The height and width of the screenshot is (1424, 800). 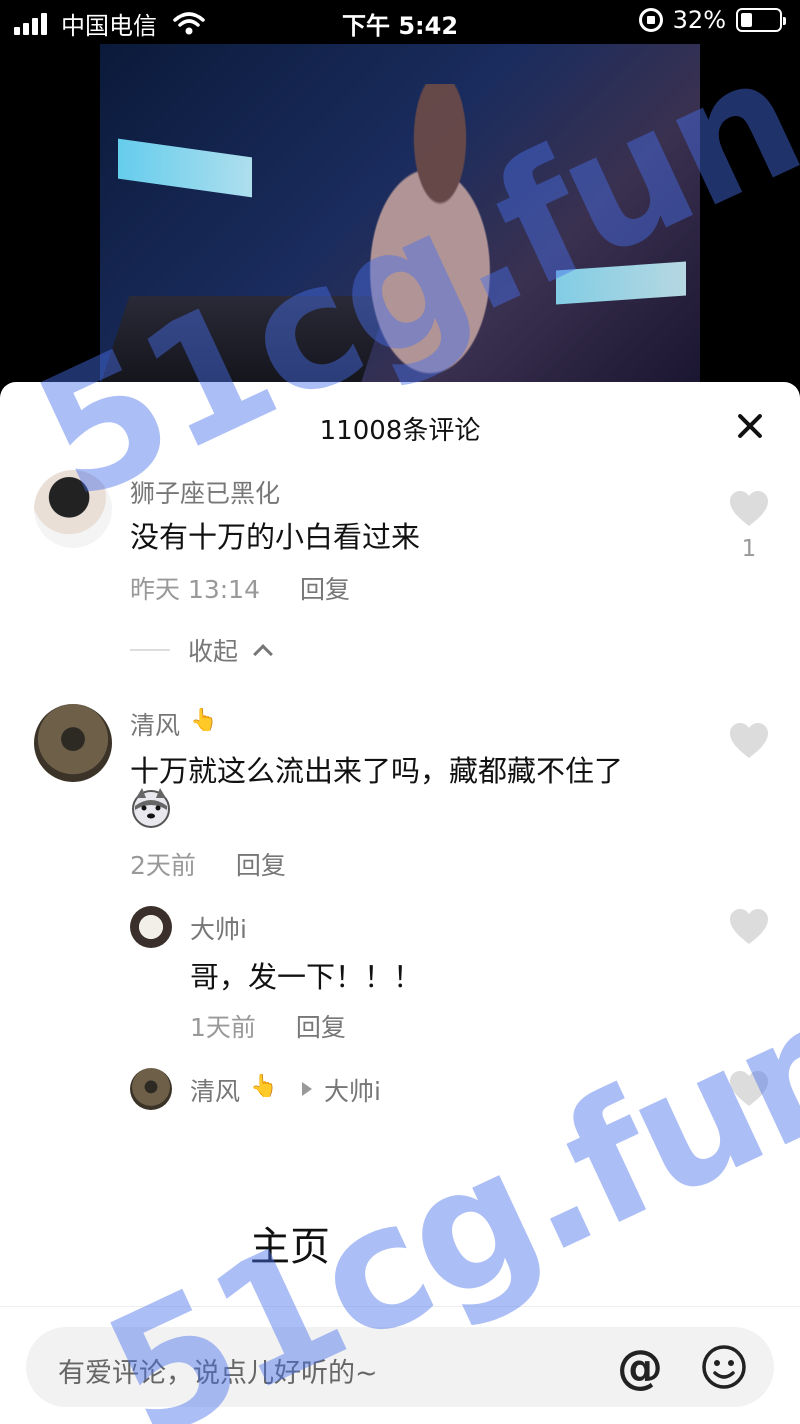 I want to click on home-label: 主页, so click(x=290, y=1243).